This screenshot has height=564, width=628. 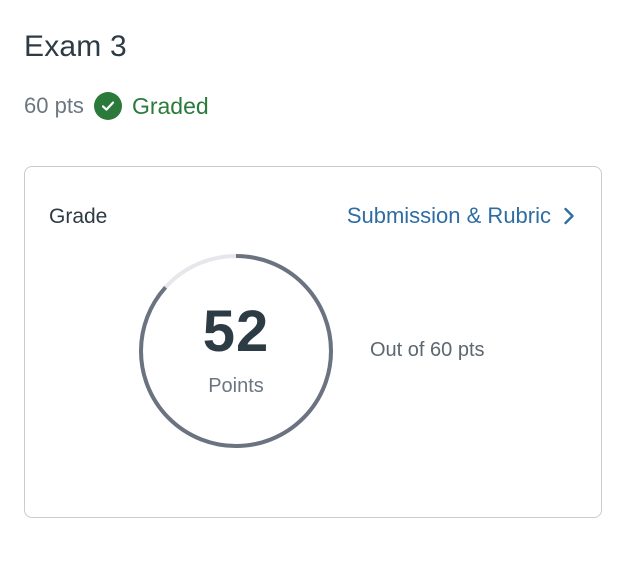 I want to click on score-value: 52, so click(x=236, y=331).